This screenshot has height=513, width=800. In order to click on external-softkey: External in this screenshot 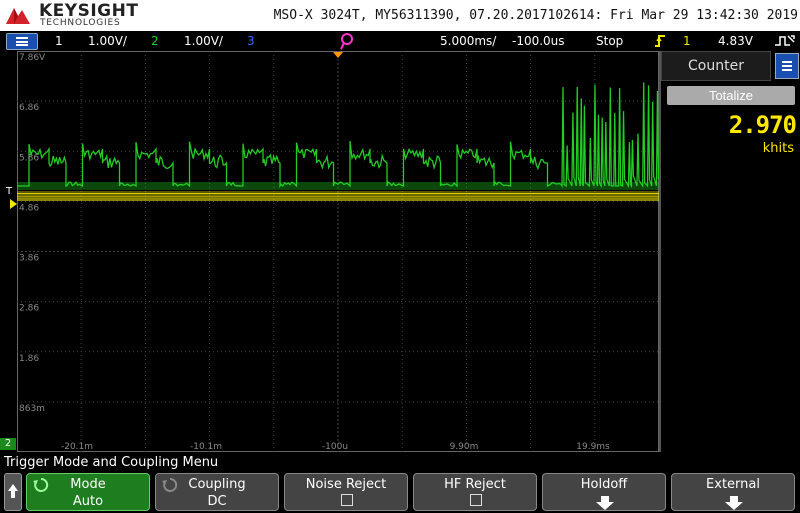, I will do `click(733, 492)`.